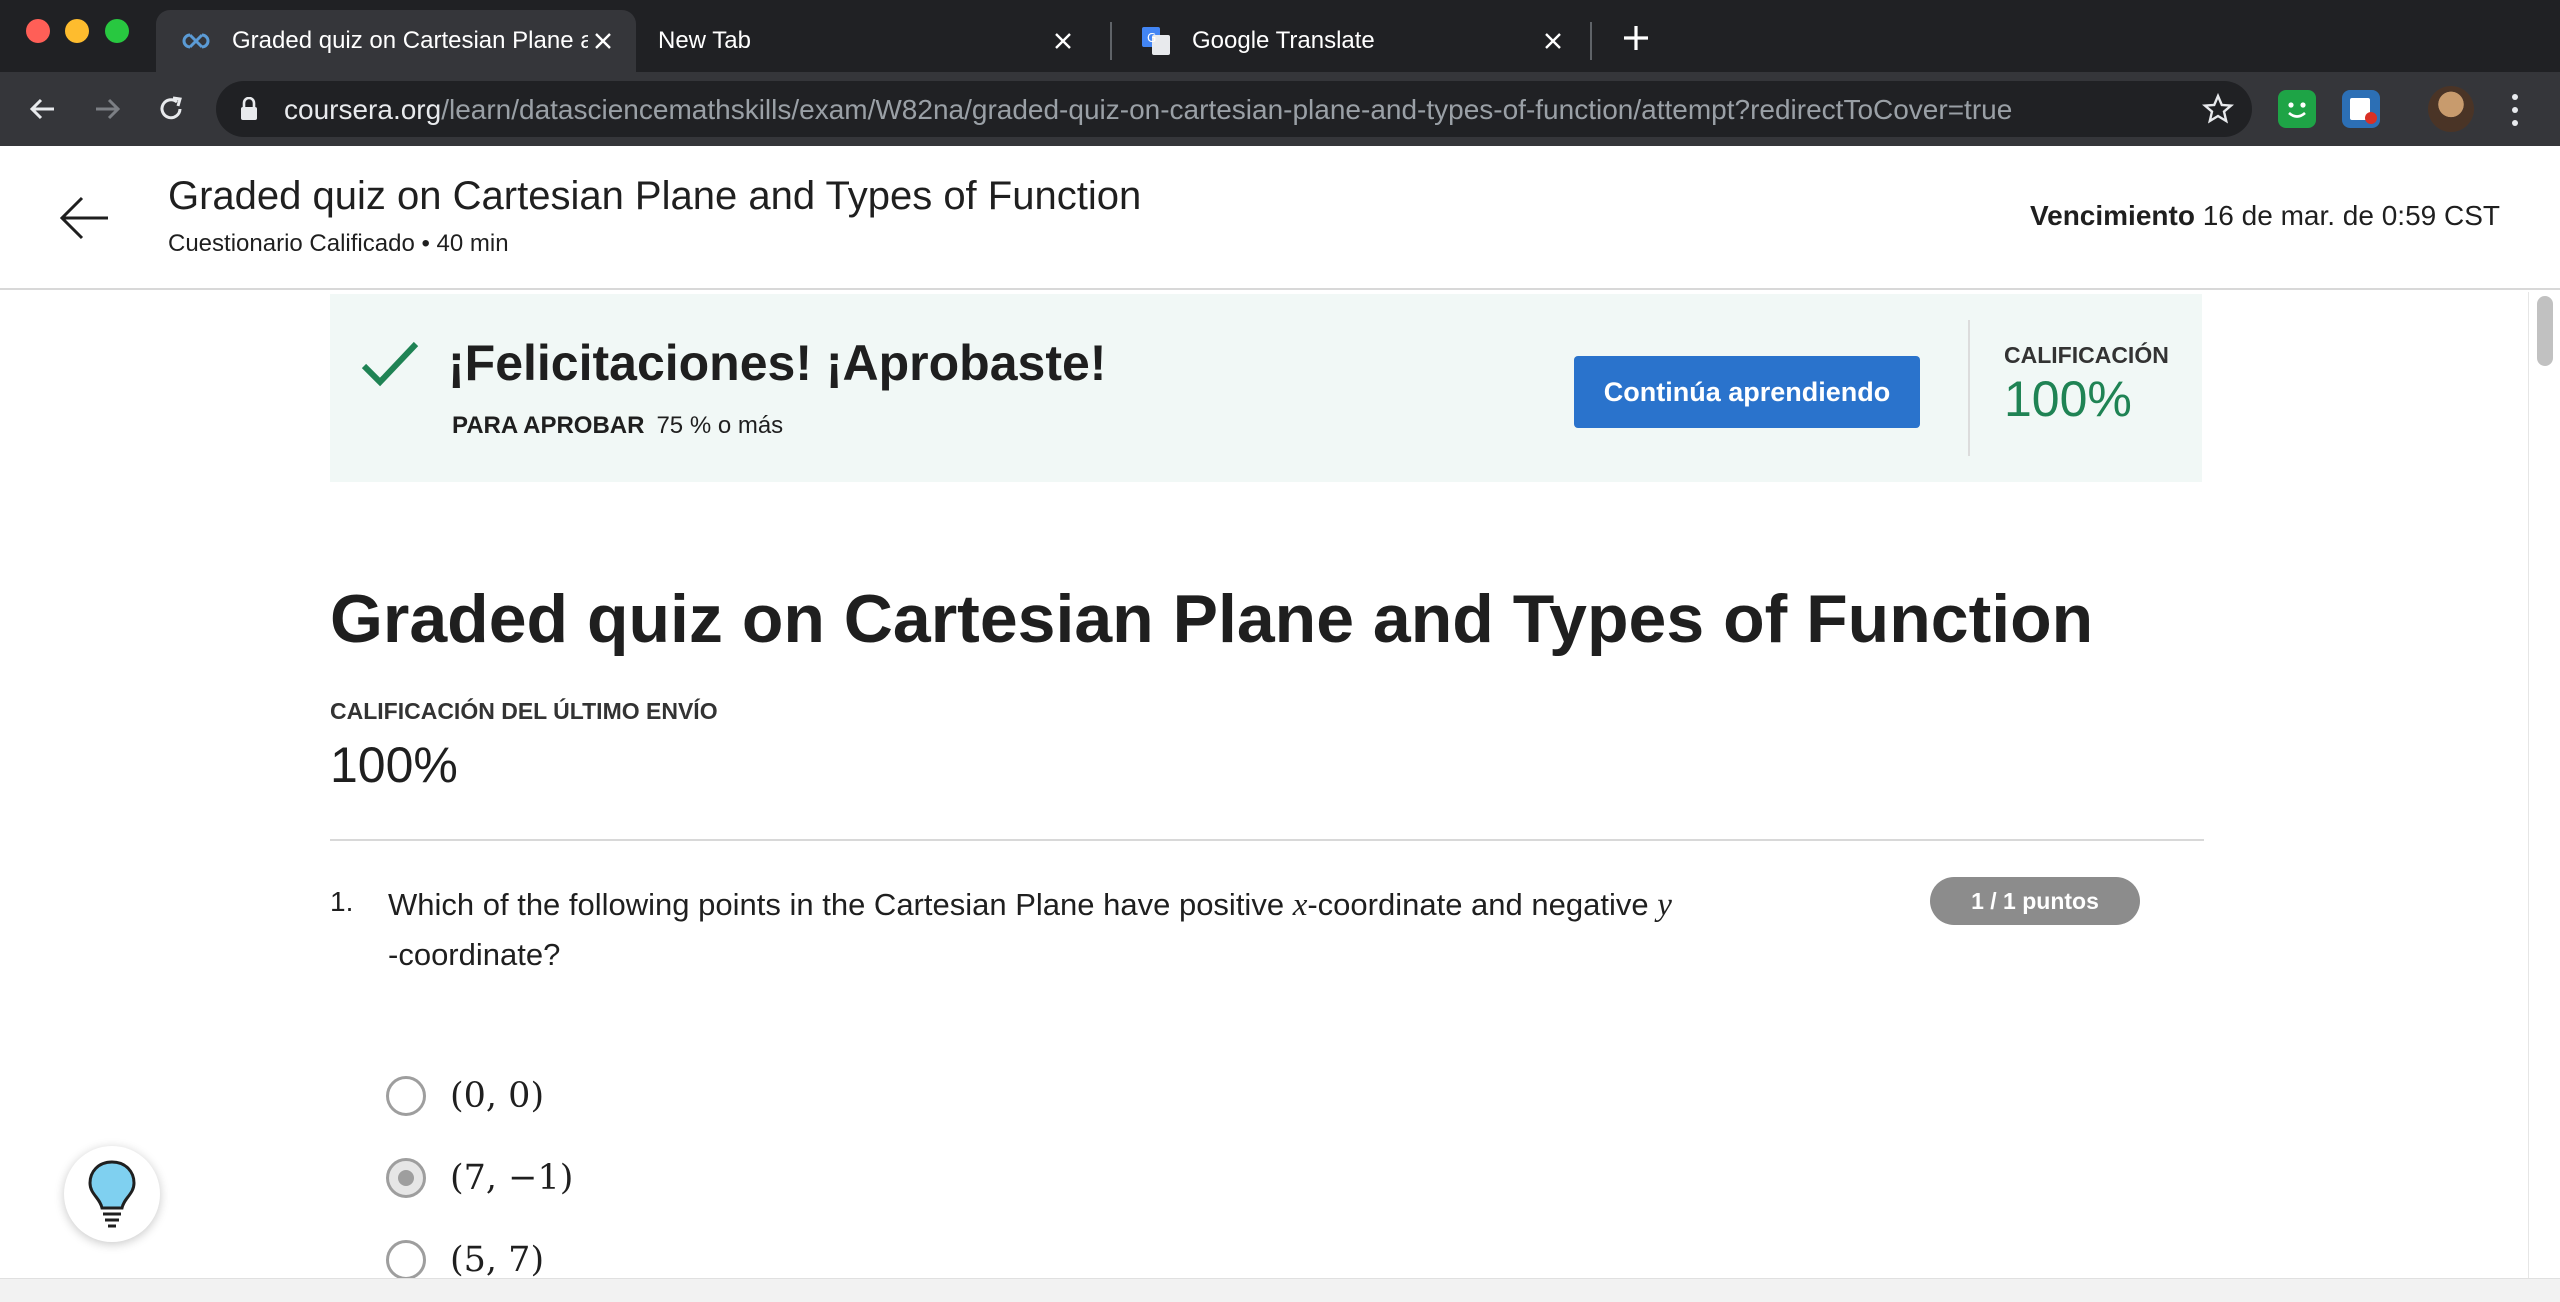 This screenshot has width=2560, height=1302. Describe the element at coordinates (2351, 215) in the screenshot. I see `due-value: 16 de mar. de 0:59 CST` at that location.